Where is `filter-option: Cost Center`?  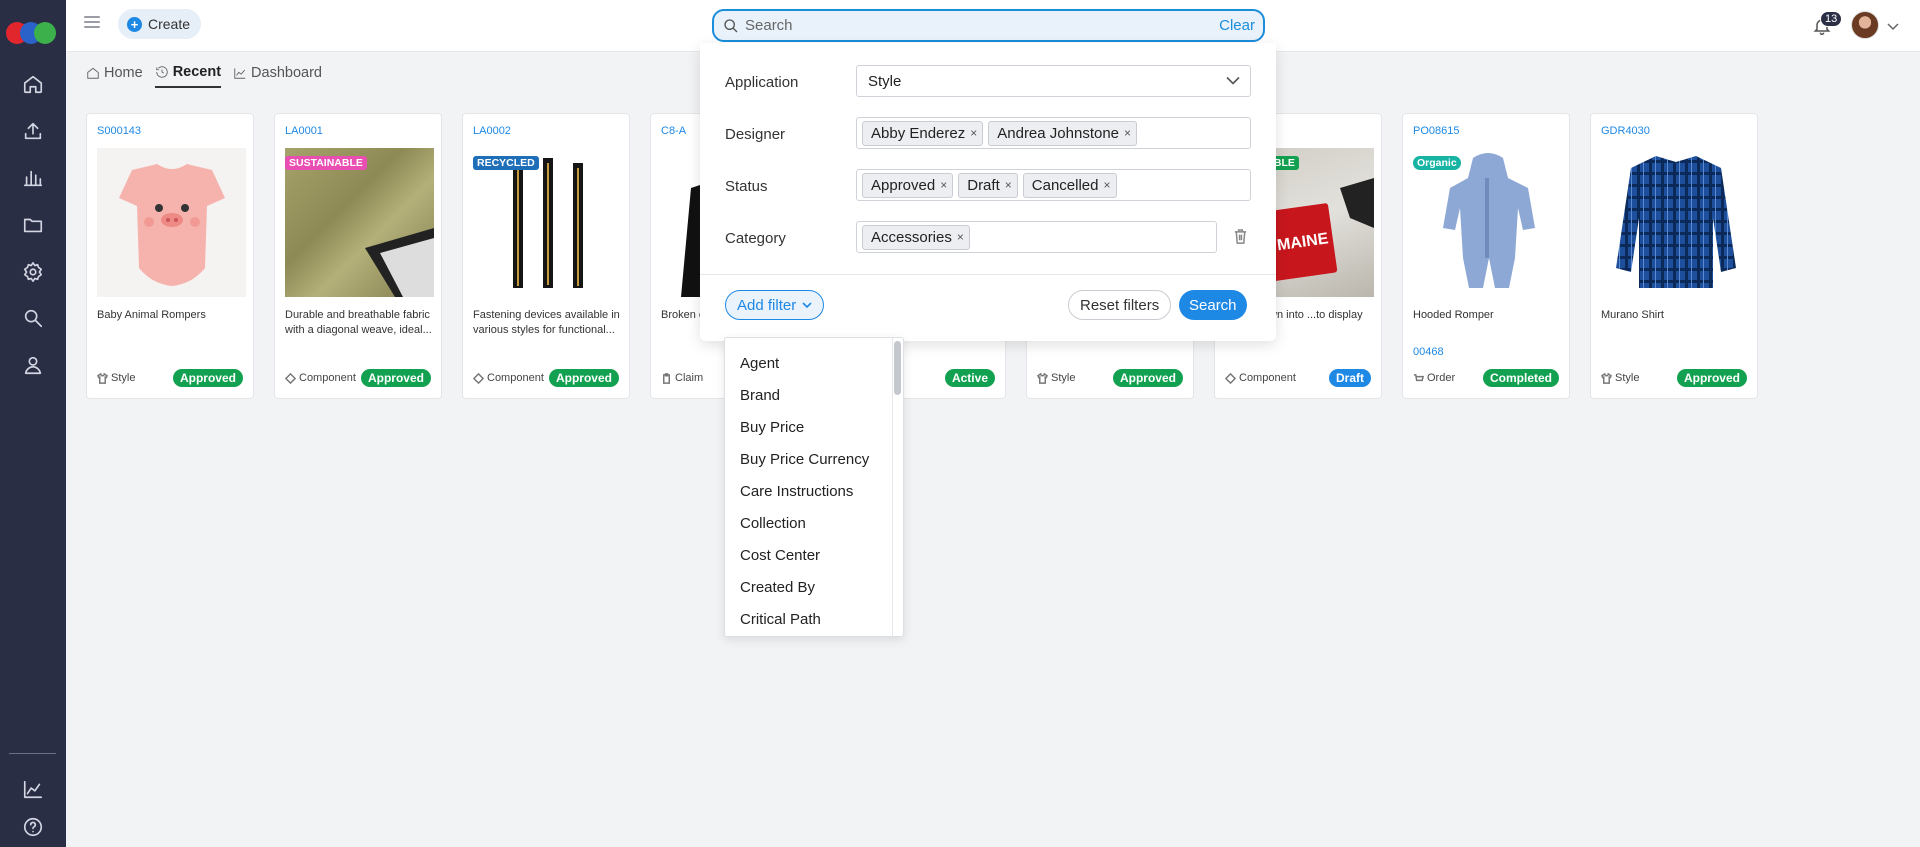 filter-option: Cost Center is located at coordinates (780, 555).